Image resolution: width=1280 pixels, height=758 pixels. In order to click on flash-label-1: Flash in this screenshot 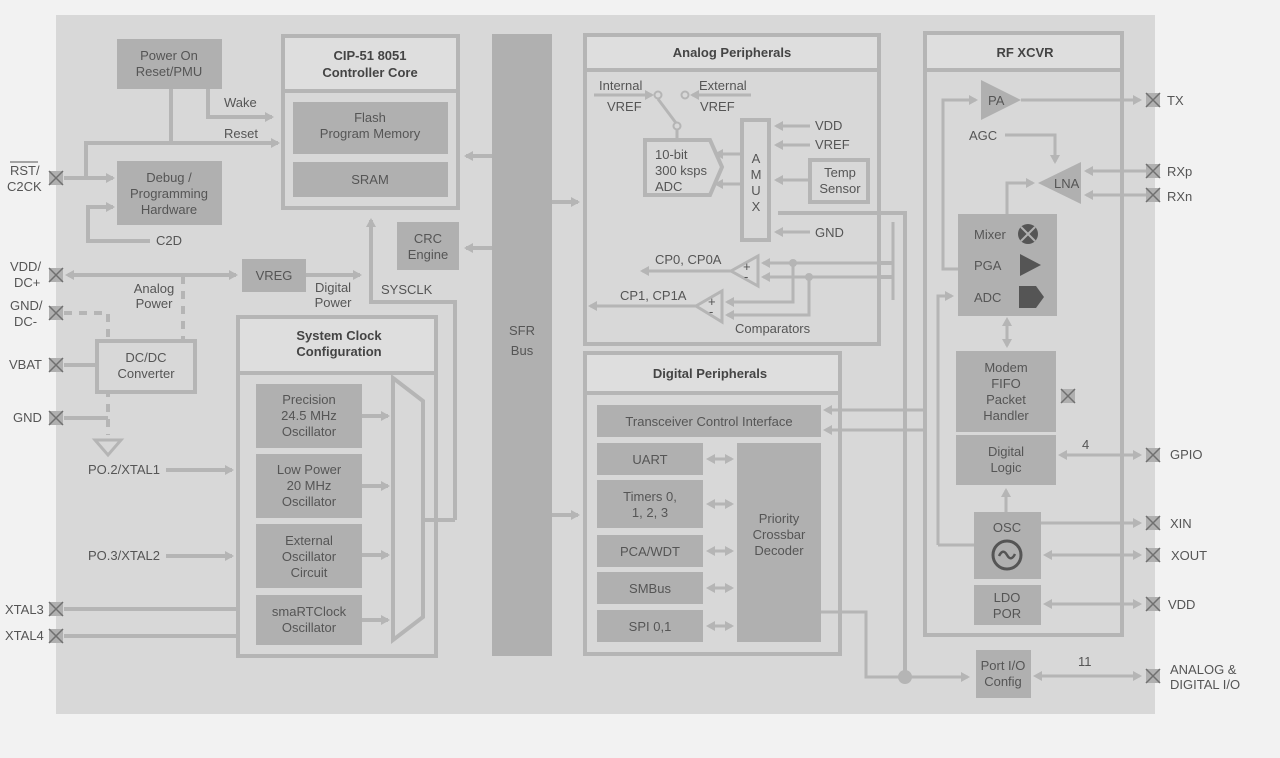, I will do `click(370, 117)`.